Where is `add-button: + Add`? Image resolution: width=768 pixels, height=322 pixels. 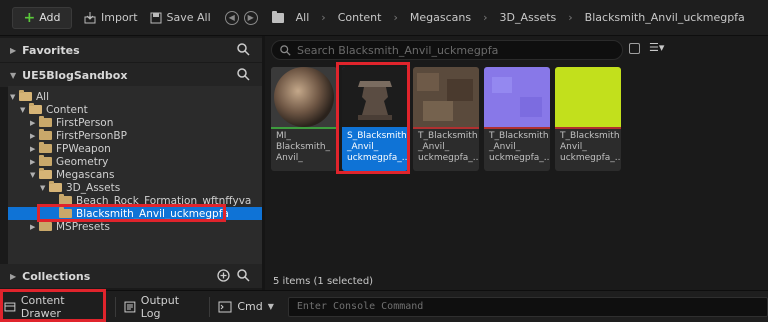 add-button: + Add is located at coordinates (42, 17).